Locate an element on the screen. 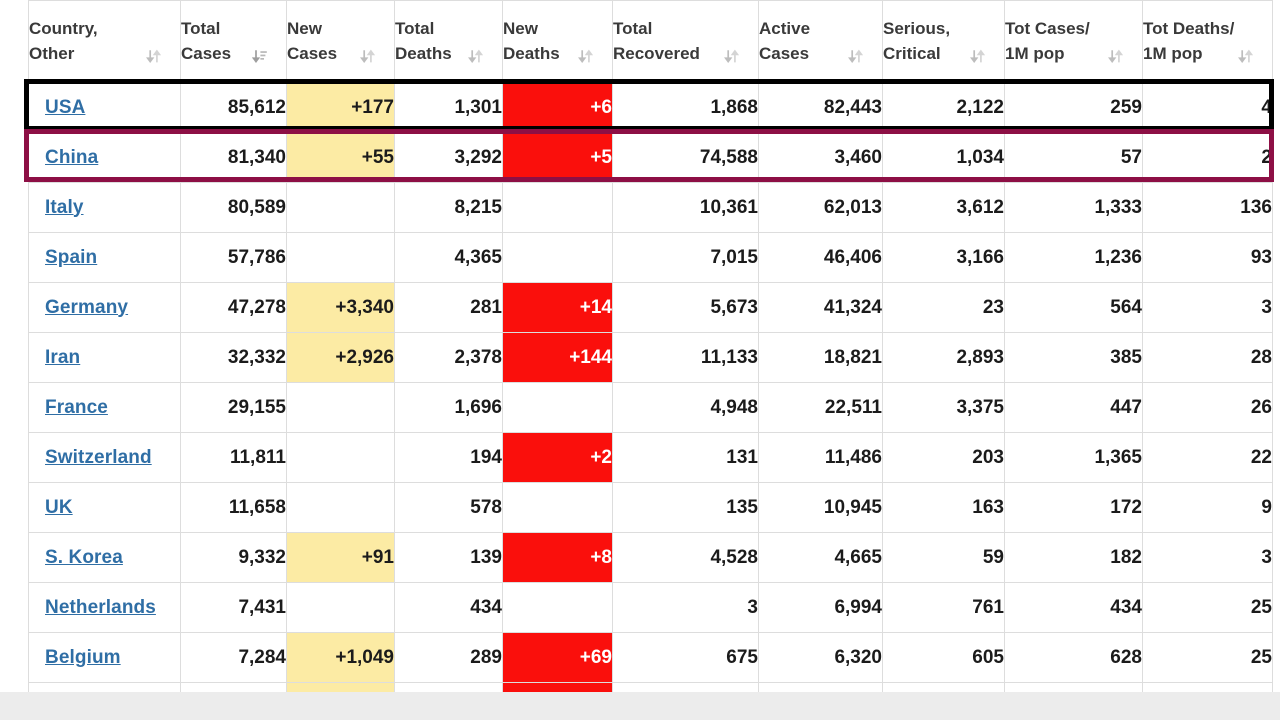 This screenshot has width=1280, height=720. cell-total-deaths: 434 is located at coordinates (448, 607).